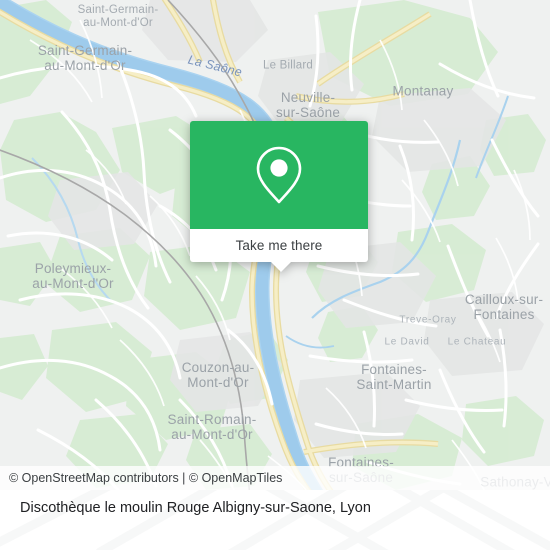  I want to click on map-pin-icon, so click(279, 175).